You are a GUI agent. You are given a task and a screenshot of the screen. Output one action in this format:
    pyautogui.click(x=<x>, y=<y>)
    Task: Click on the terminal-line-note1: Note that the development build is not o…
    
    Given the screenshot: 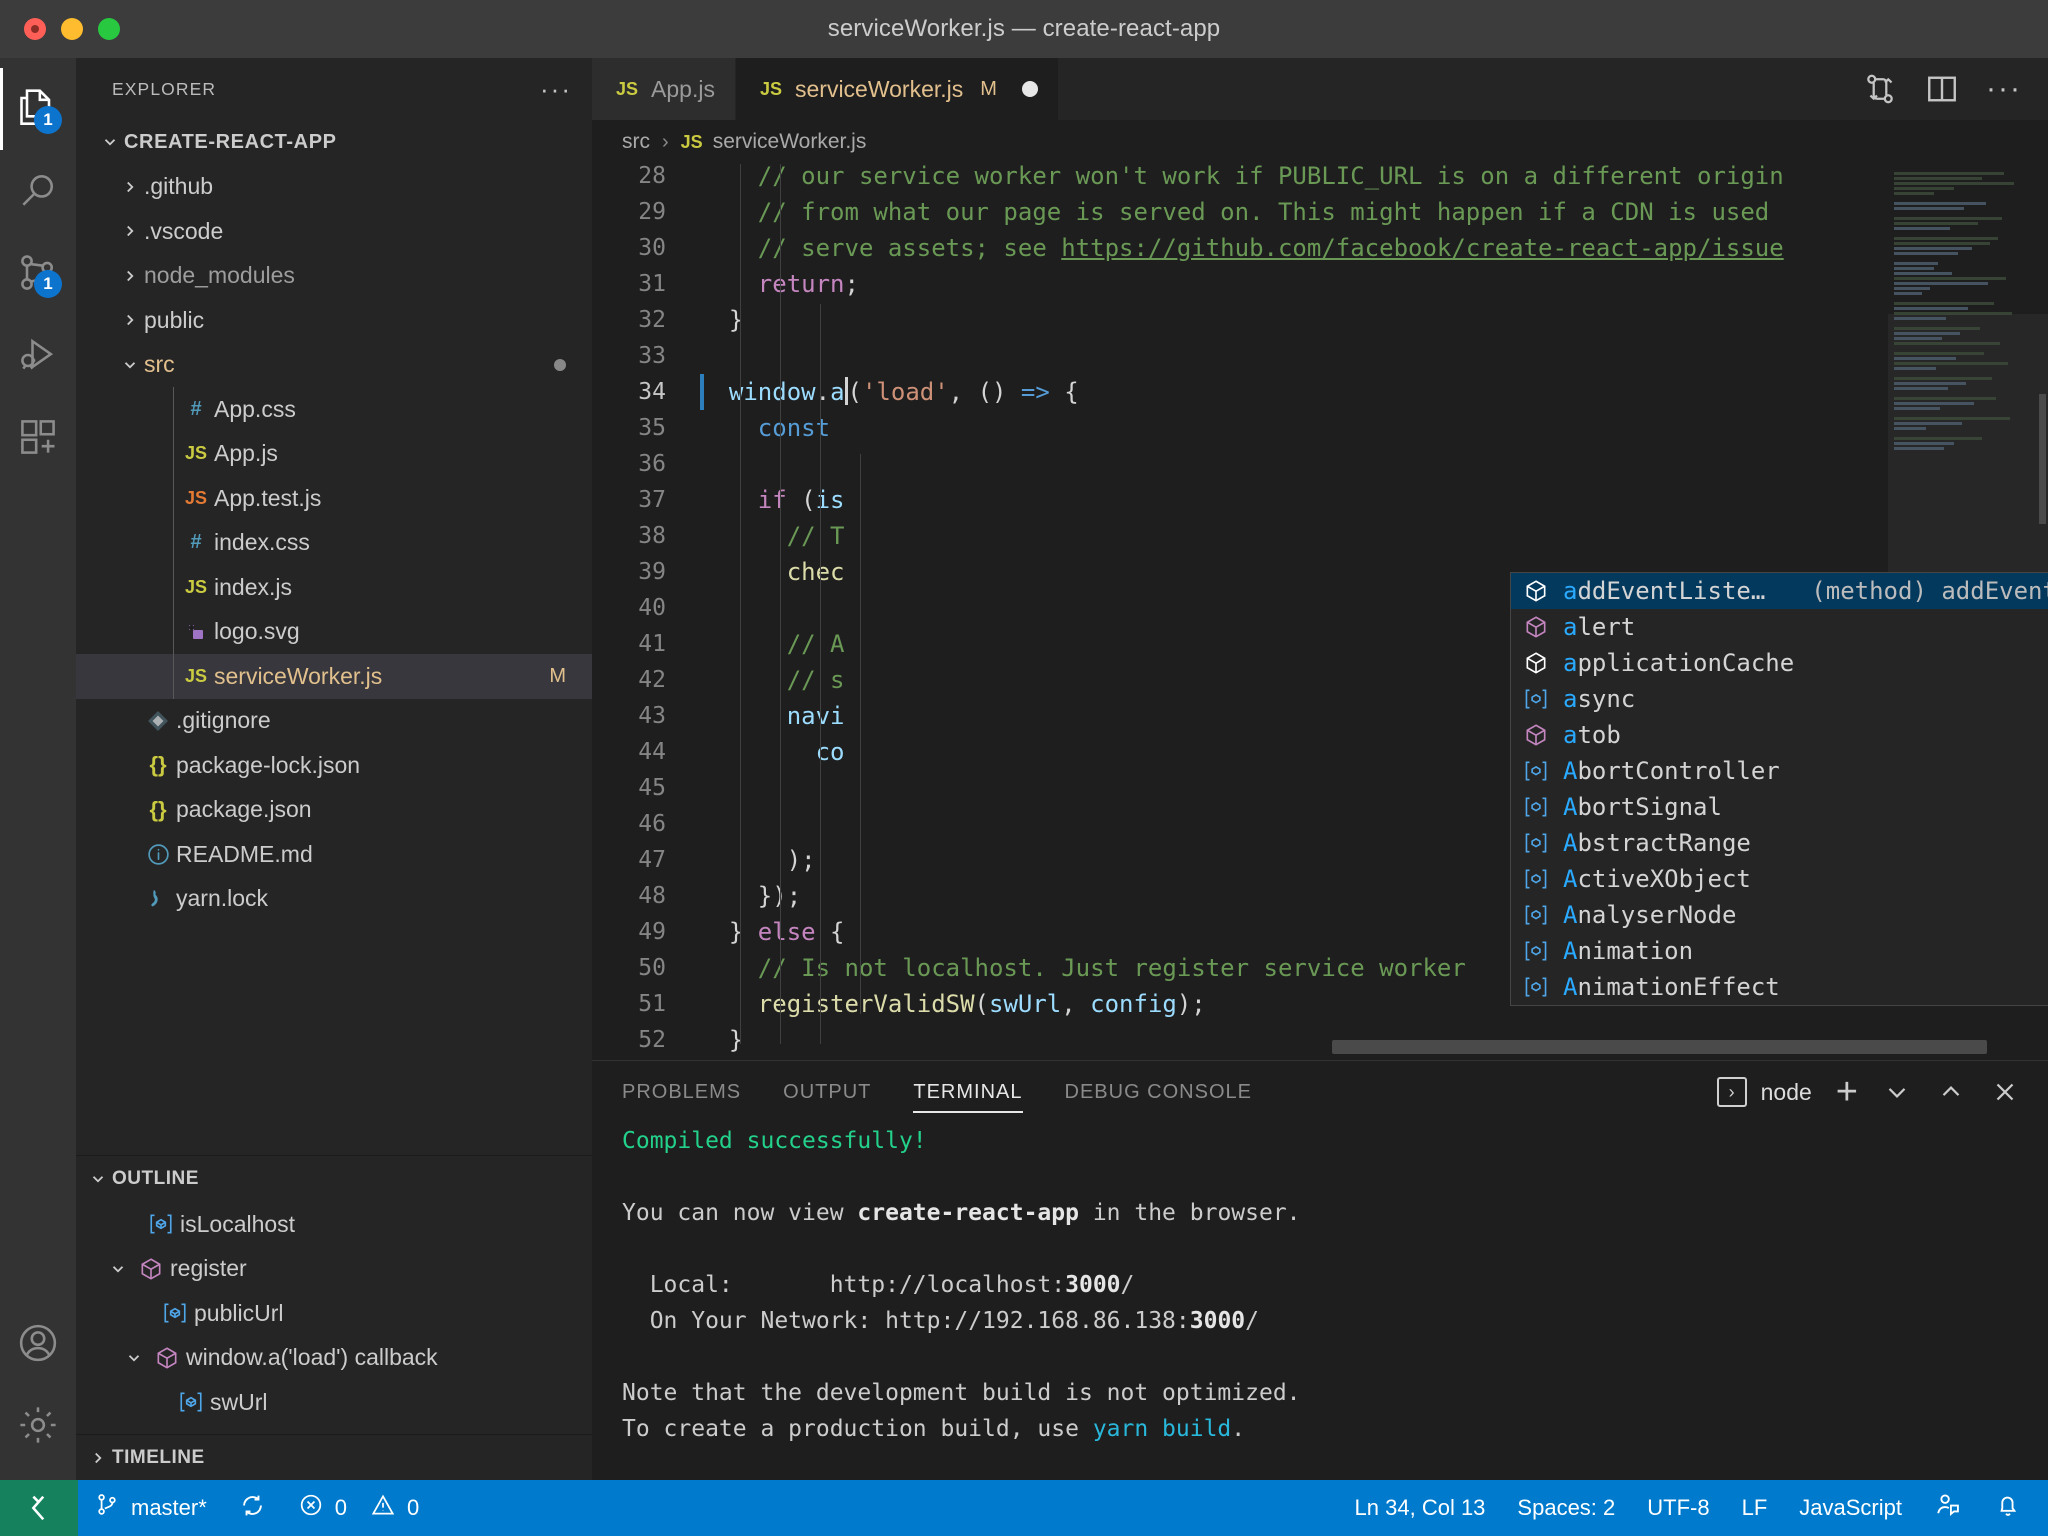 What is the action you would take?
    pyautogui.click(x=961, y=1393)
    